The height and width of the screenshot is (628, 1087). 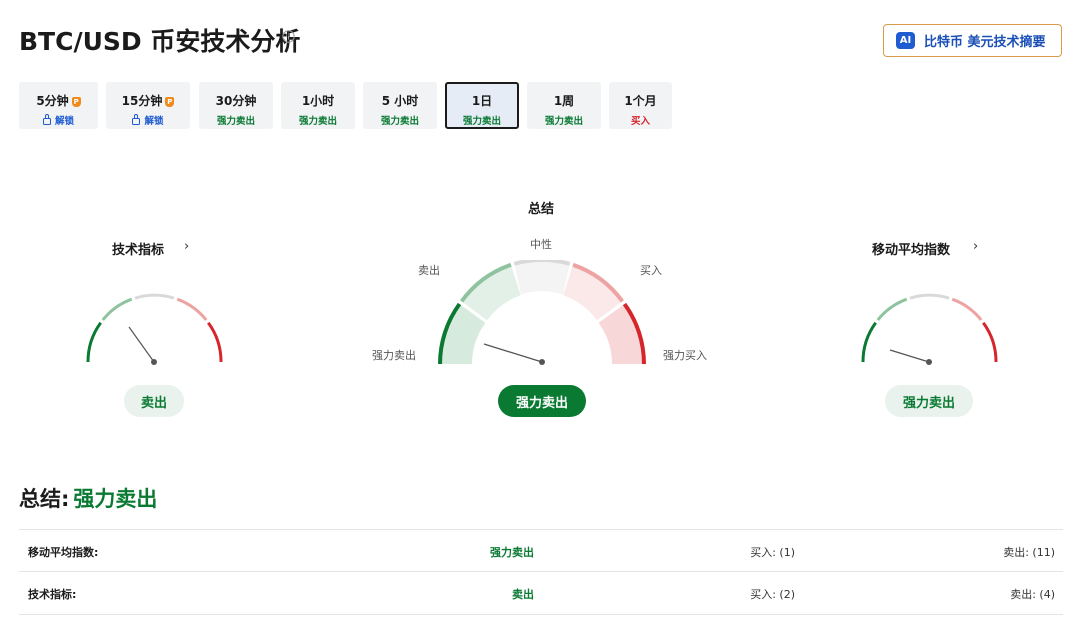 What do you see at coordinates (685, 355) in the screenshot?
I see `gauge-label-strong-buy: 强力买入` at bounding box center [685, 355].